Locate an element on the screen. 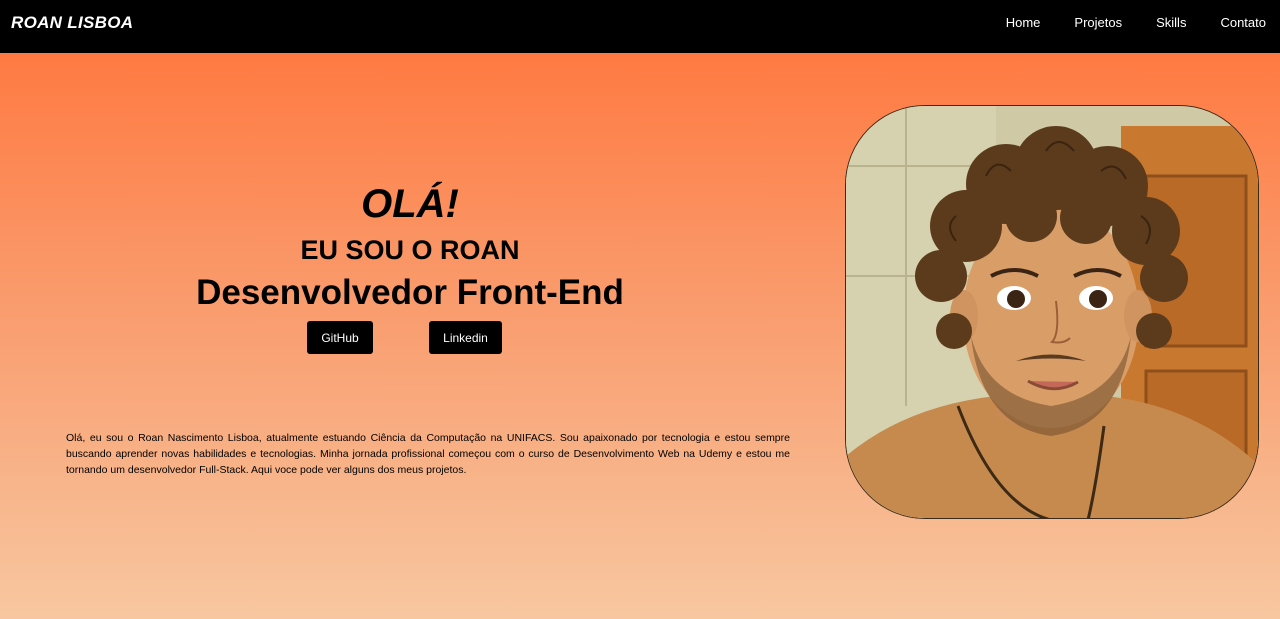 Image resolution: width=1280 pixels, height=619 pixels. nav-links: Home Projetos Skills Contato is located at coordinates (1119, 22).